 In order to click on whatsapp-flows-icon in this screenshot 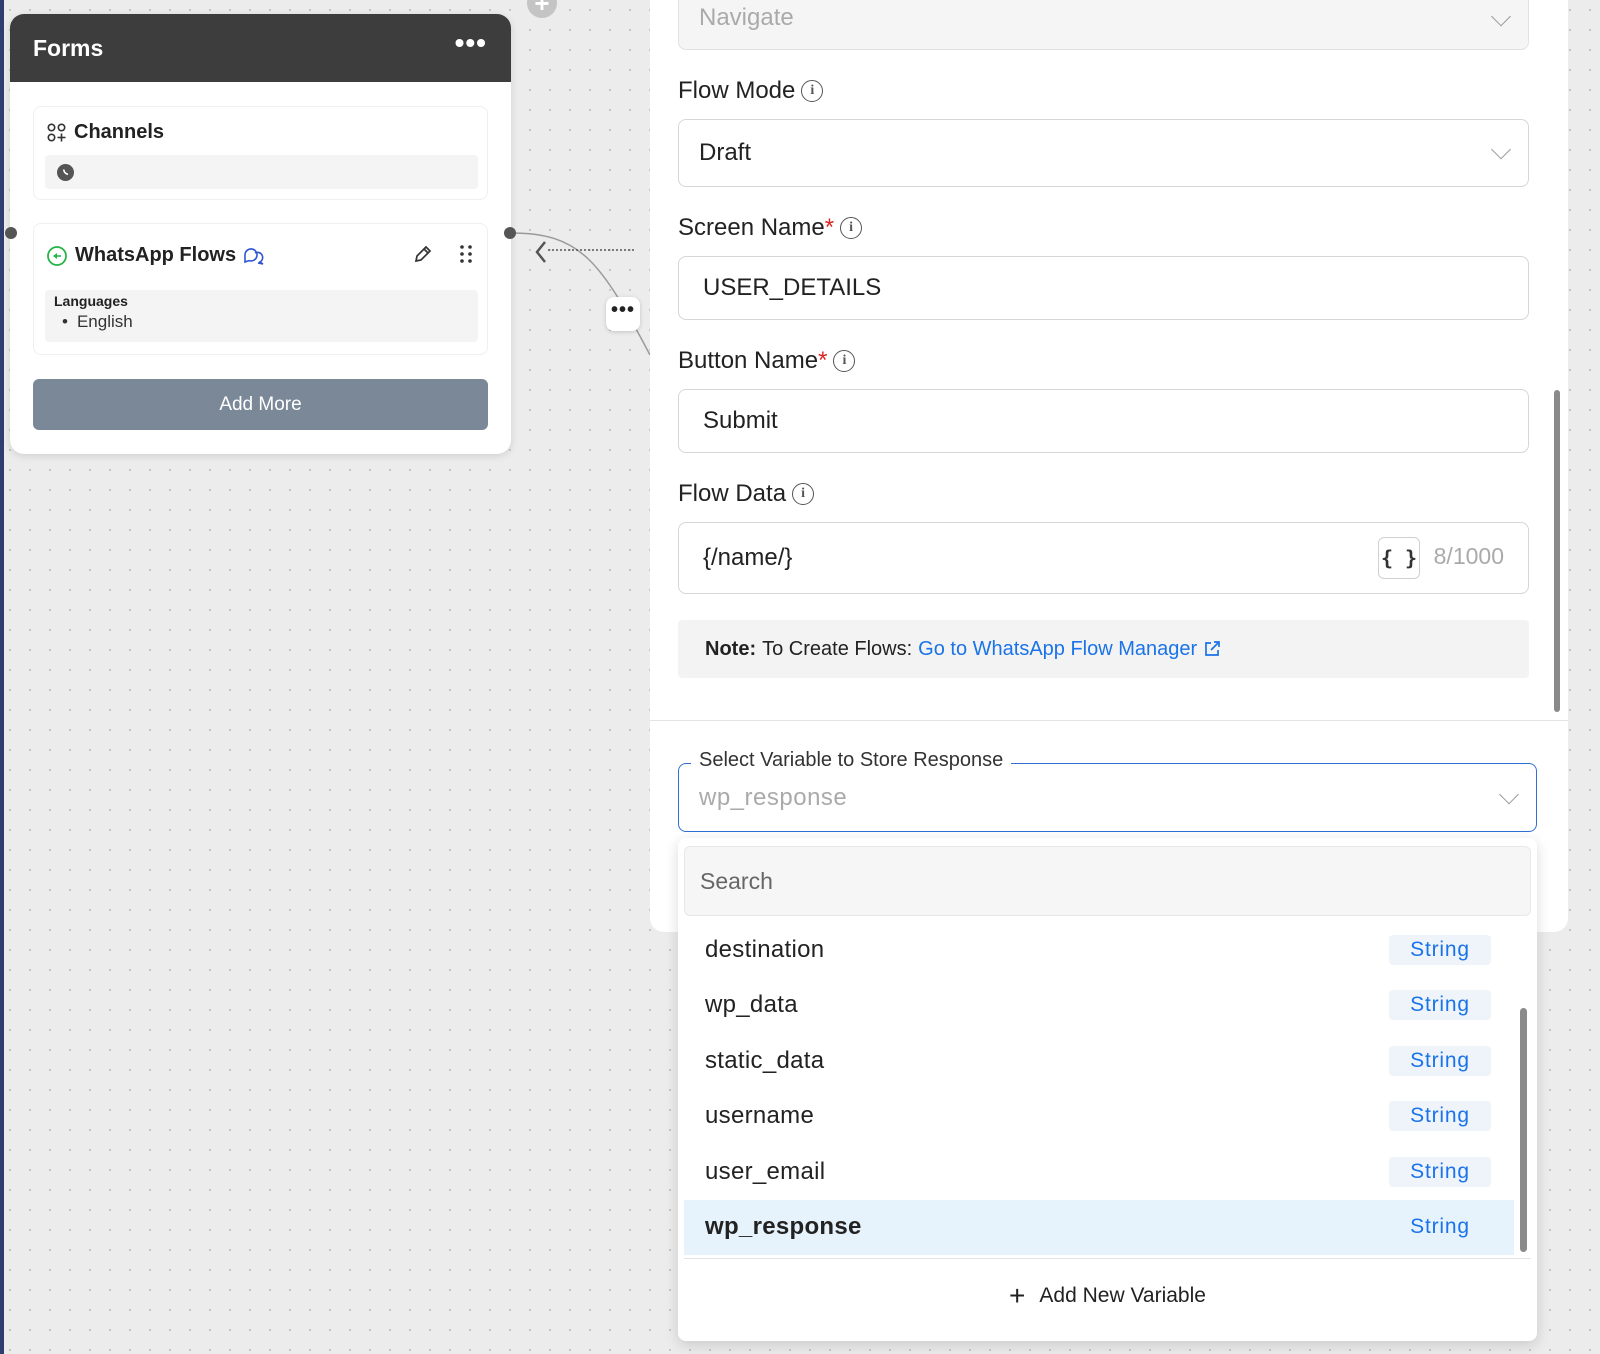, I will do `click(57, 255)`.